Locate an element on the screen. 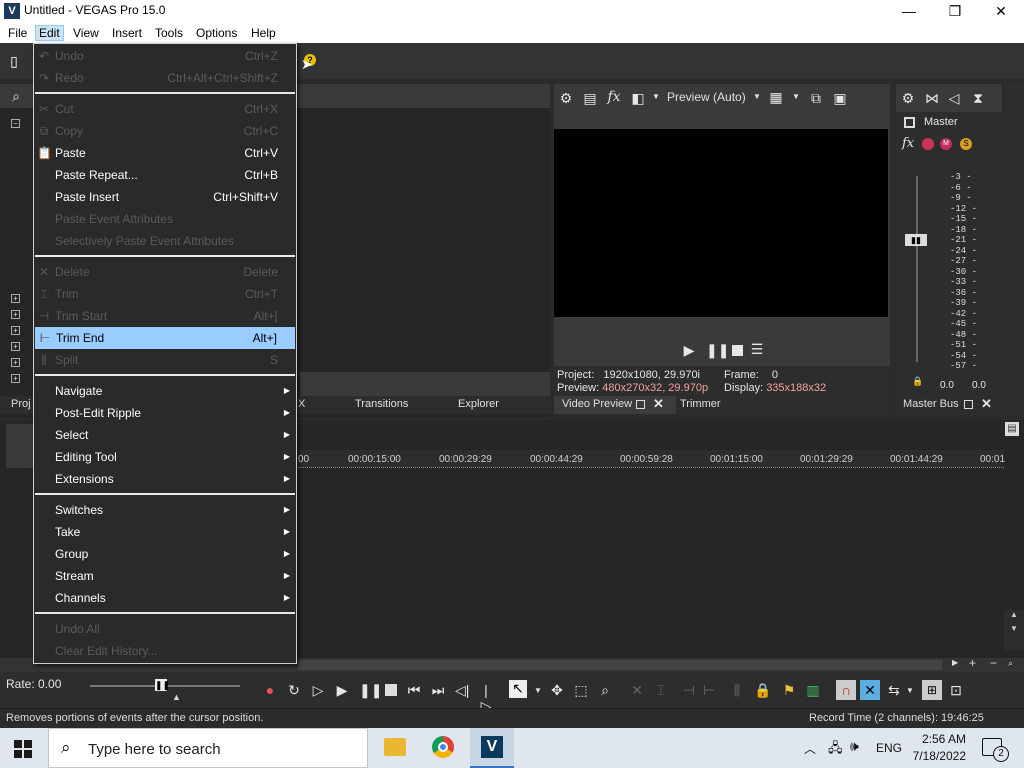 This screenshot has width=1024, height=768. fx-icon: fx is located at coordinates (908, 143).